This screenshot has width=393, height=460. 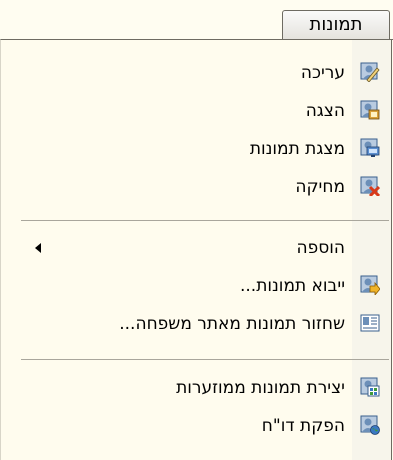 I want to click on thumbnails-icon, so click(x=370, y=387).